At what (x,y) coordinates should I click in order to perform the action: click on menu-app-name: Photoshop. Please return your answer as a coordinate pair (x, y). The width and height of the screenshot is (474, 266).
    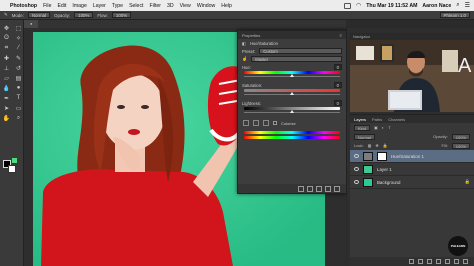
    Looking at the image, I should click on (23, 6).